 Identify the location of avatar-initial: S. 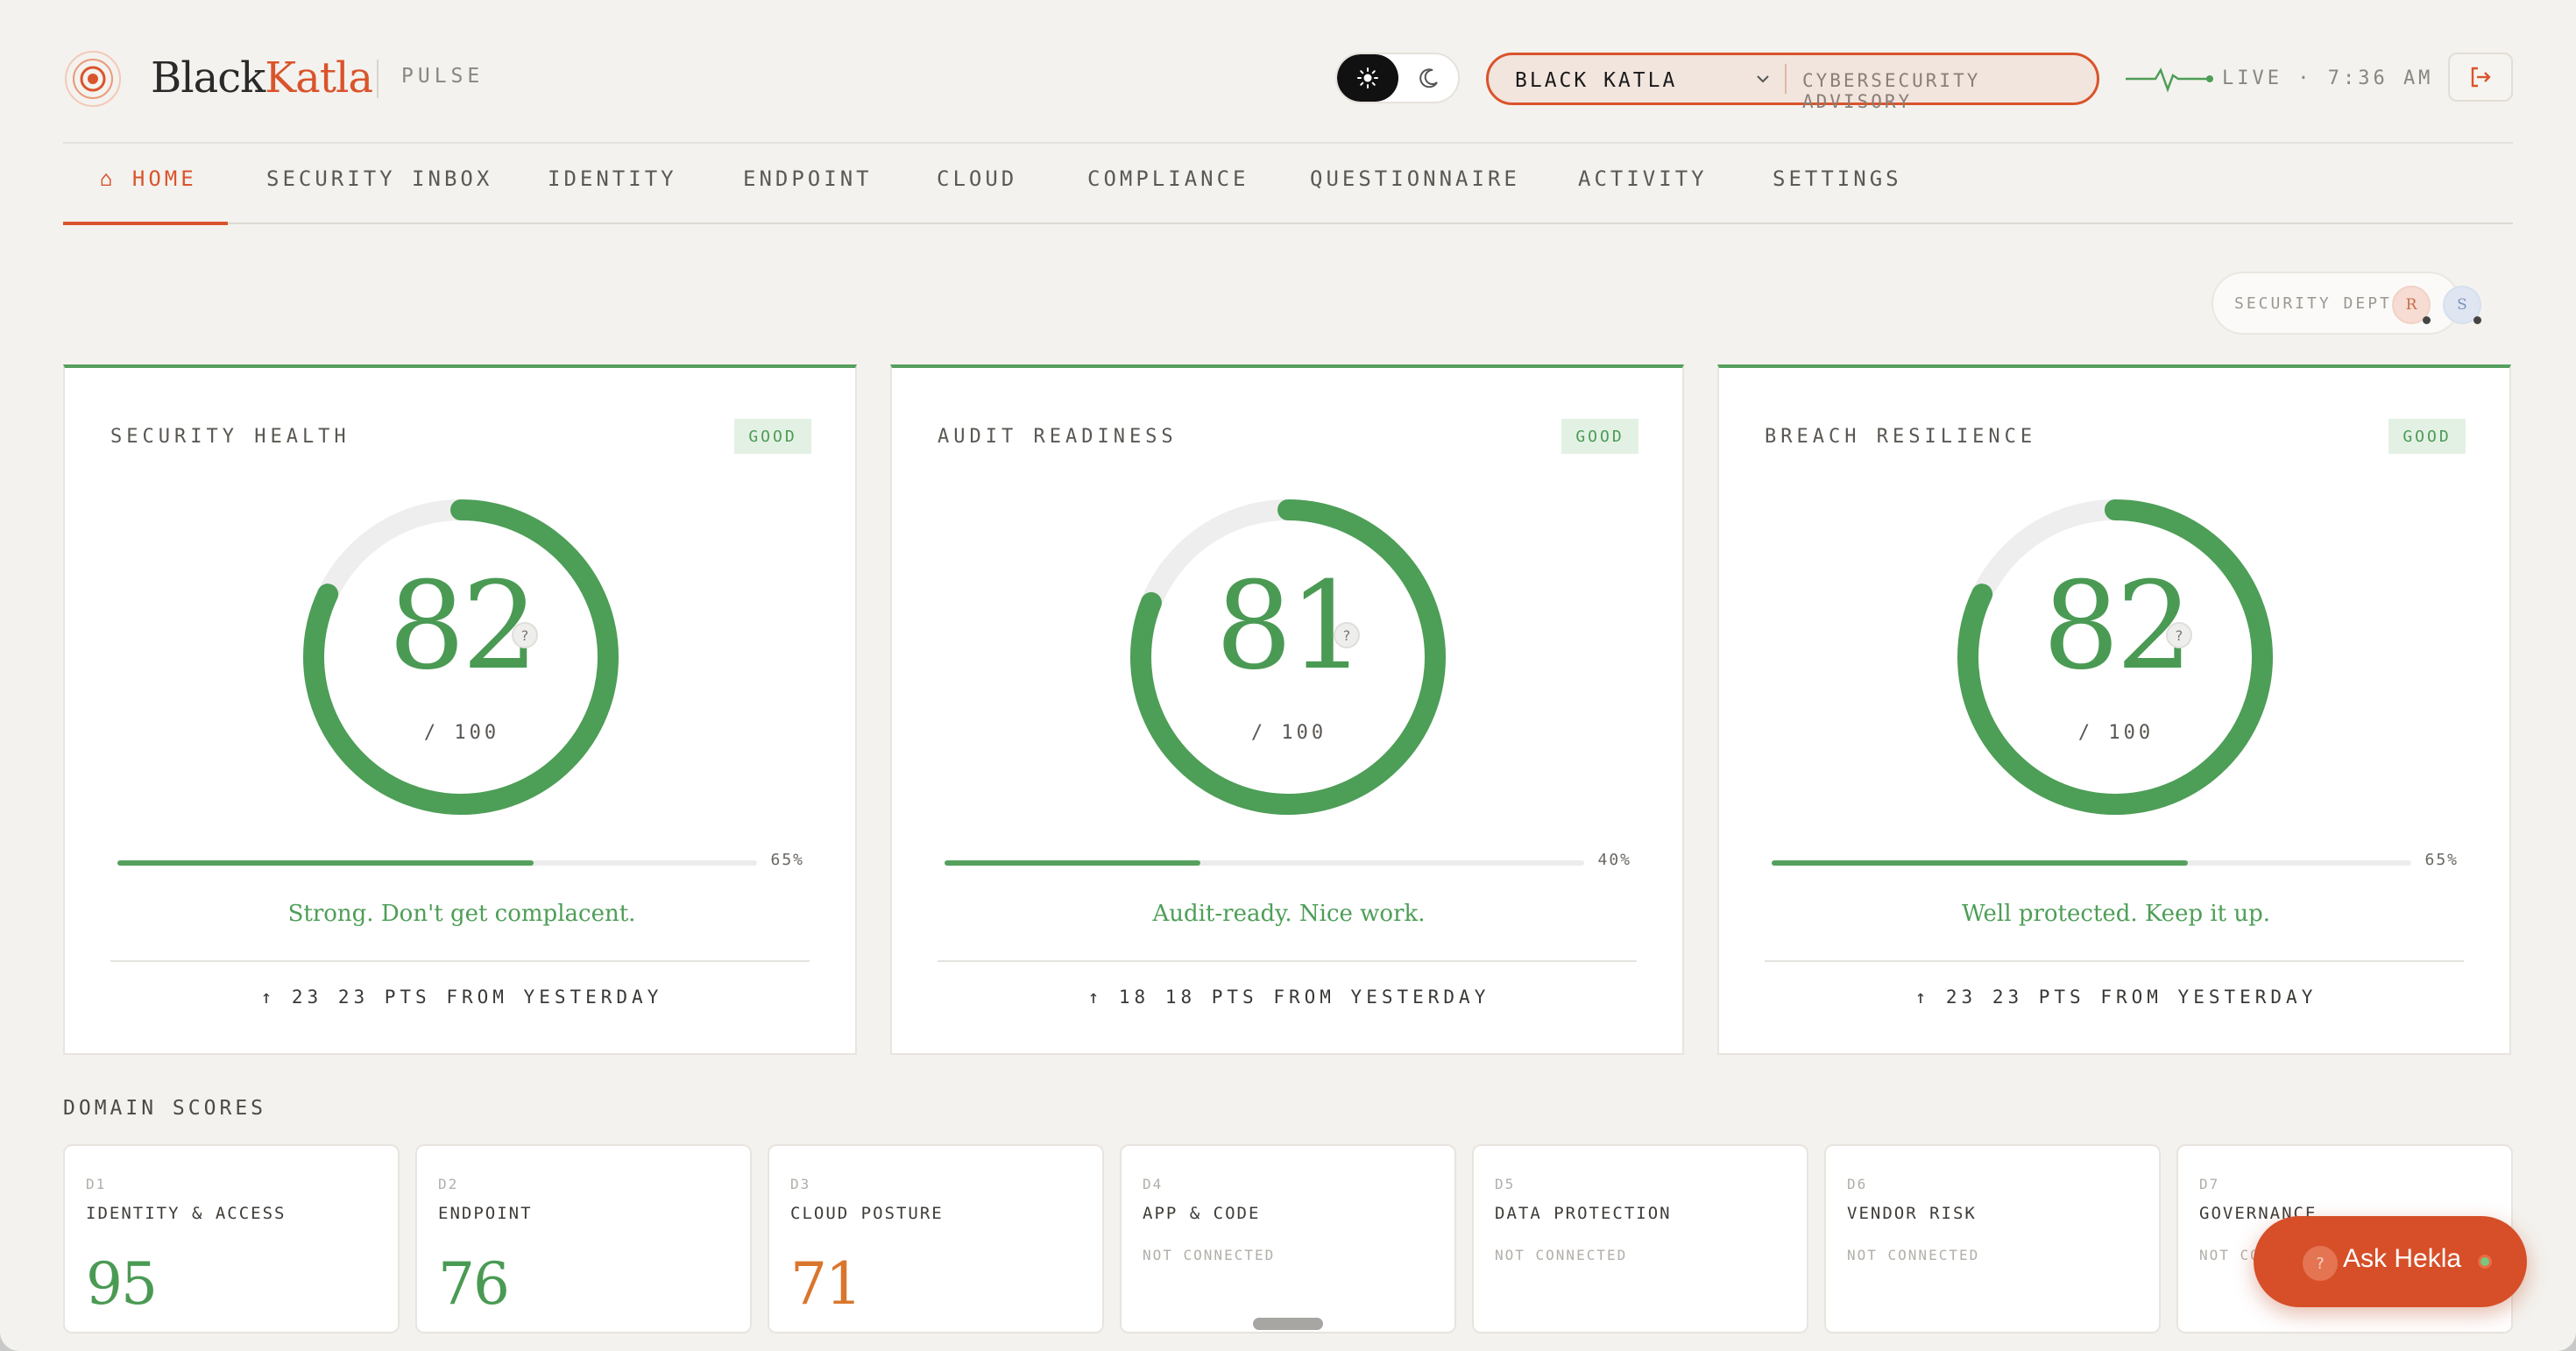
(2462, 305).